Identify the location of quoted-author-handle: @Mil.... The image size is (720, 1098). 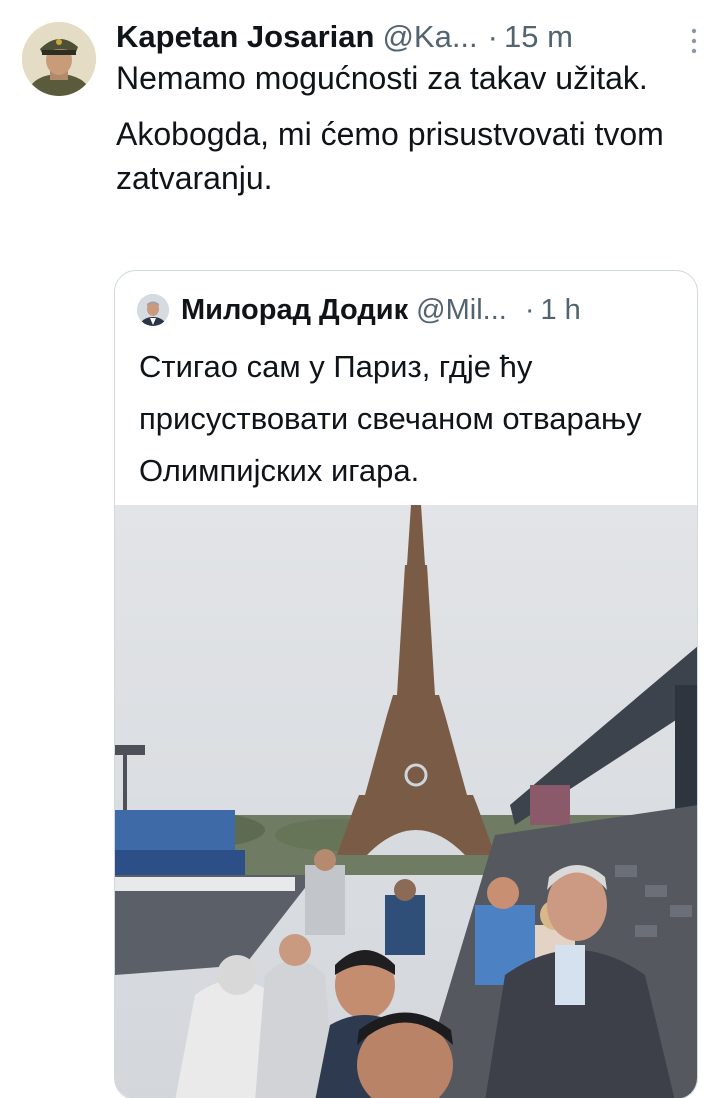
(461, 310).